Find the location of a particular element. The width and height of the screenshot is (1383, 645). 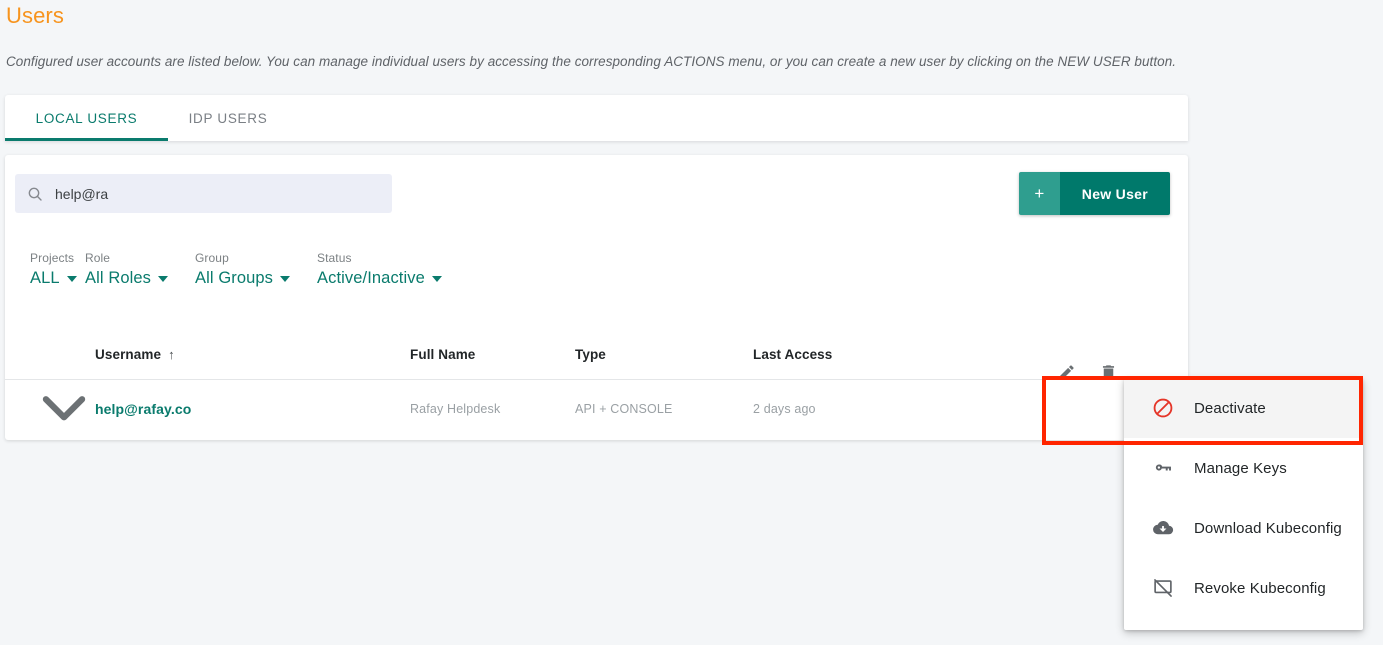

cell-type: API + CONSOLE is located at coordinates (624, 409).